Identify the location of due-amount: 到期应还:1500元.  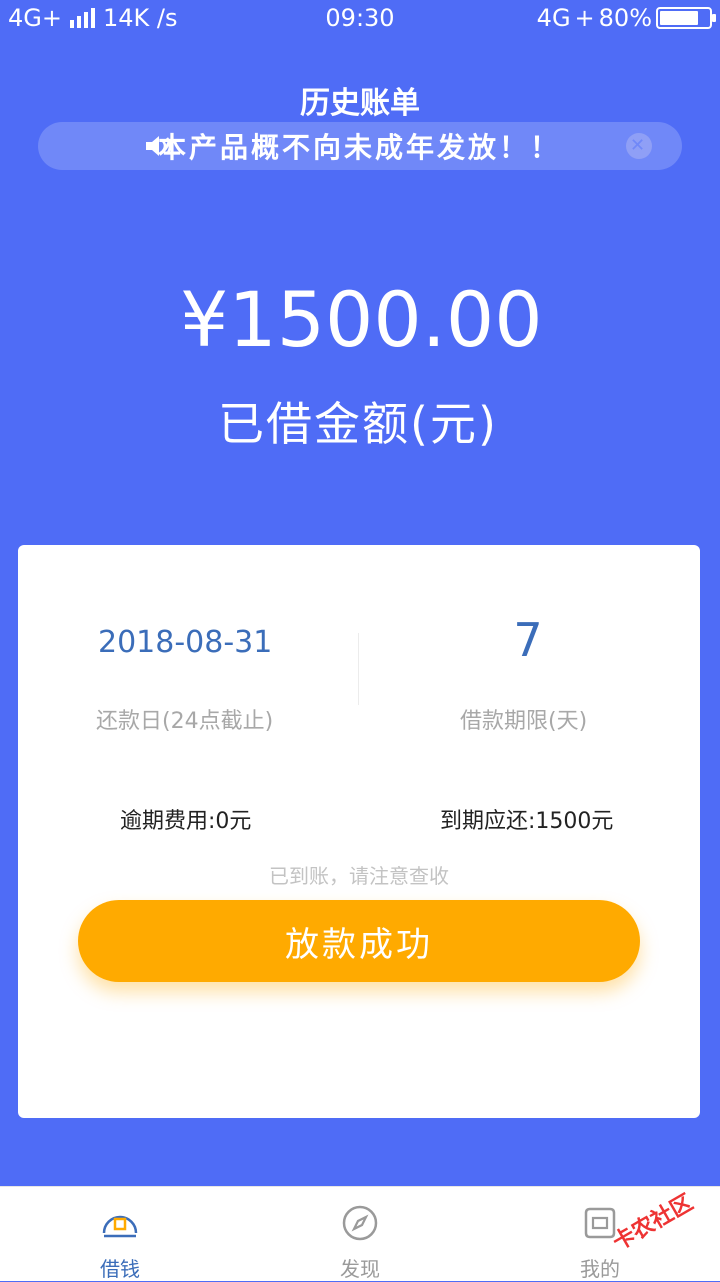
(527, 821).